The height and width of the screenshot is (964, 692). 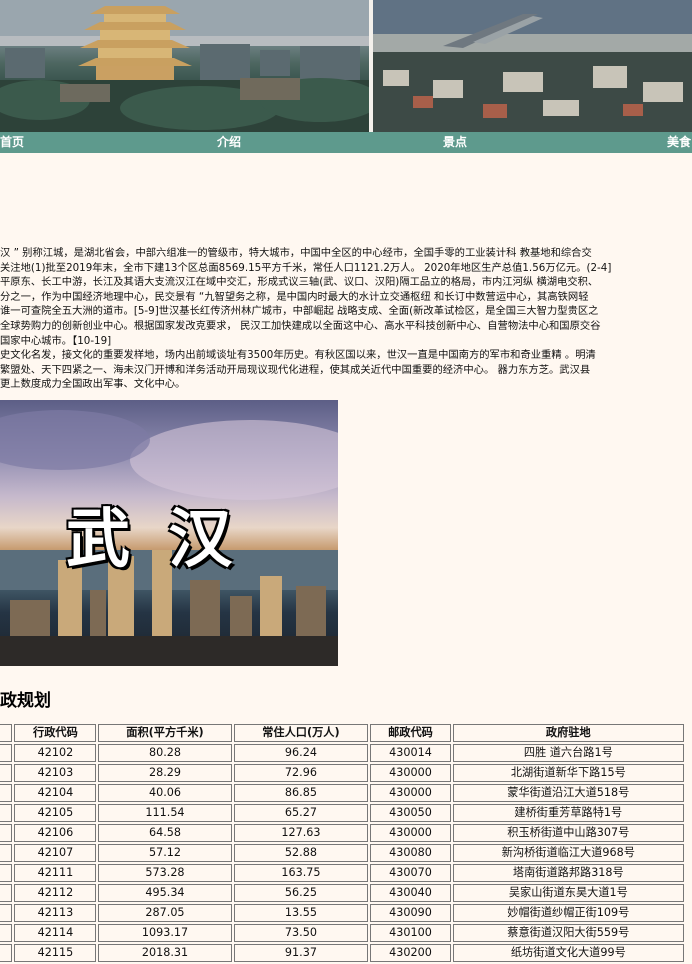 What do you see at coordinates (568, 893) in the screenshot?
I see `cell-government-seat: 吴家山街道东昊大道1号` at bounding box center [568, 893].